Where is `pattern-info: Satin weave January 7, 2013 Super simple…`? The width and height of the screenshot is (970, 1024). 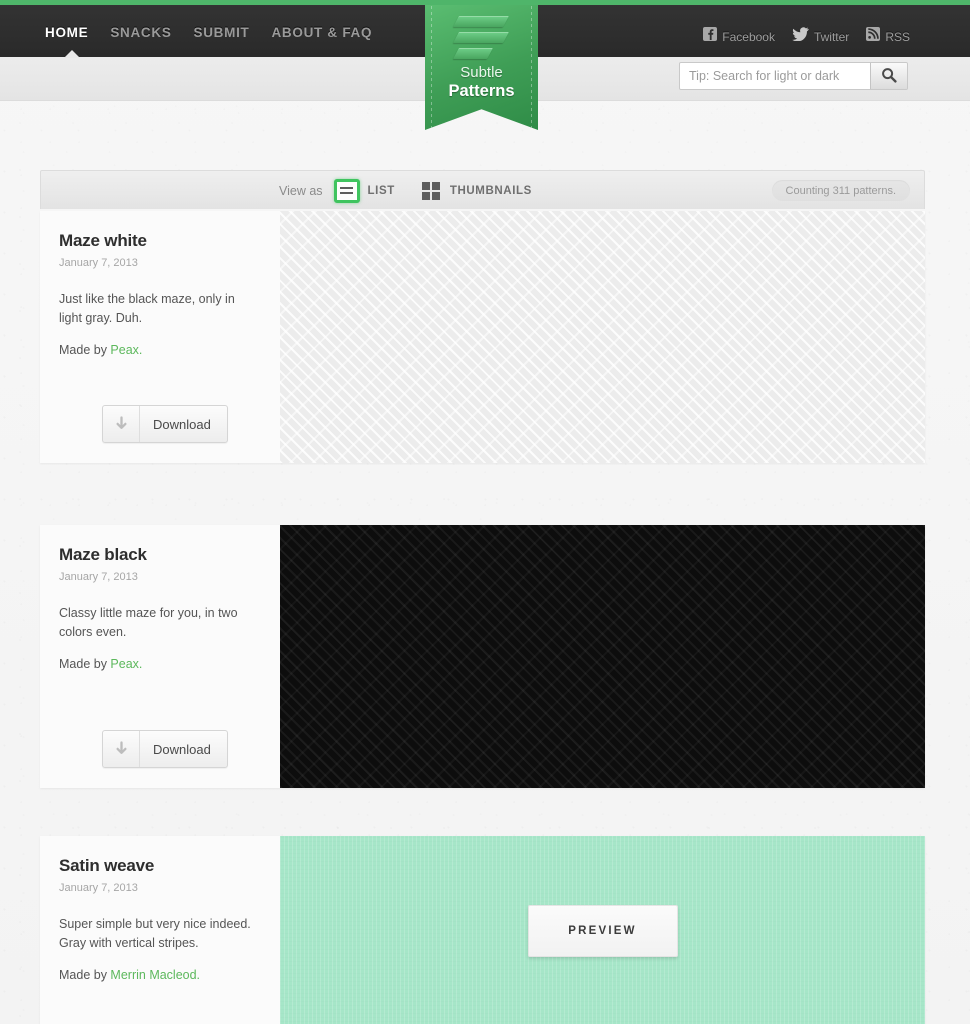
pattern-info: Satin weave January 7, 2013 Super simple… is located at coordinates (160, 930).